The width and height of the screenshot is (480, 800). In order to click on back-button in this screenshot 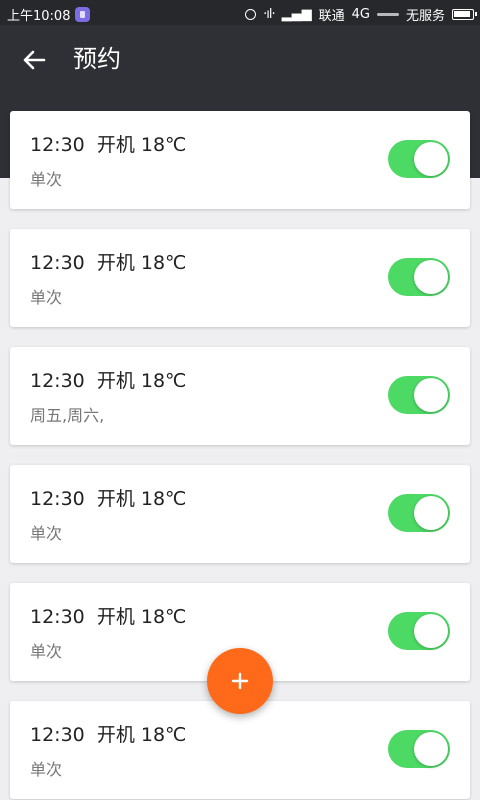, I will do `click(34, 60)`.